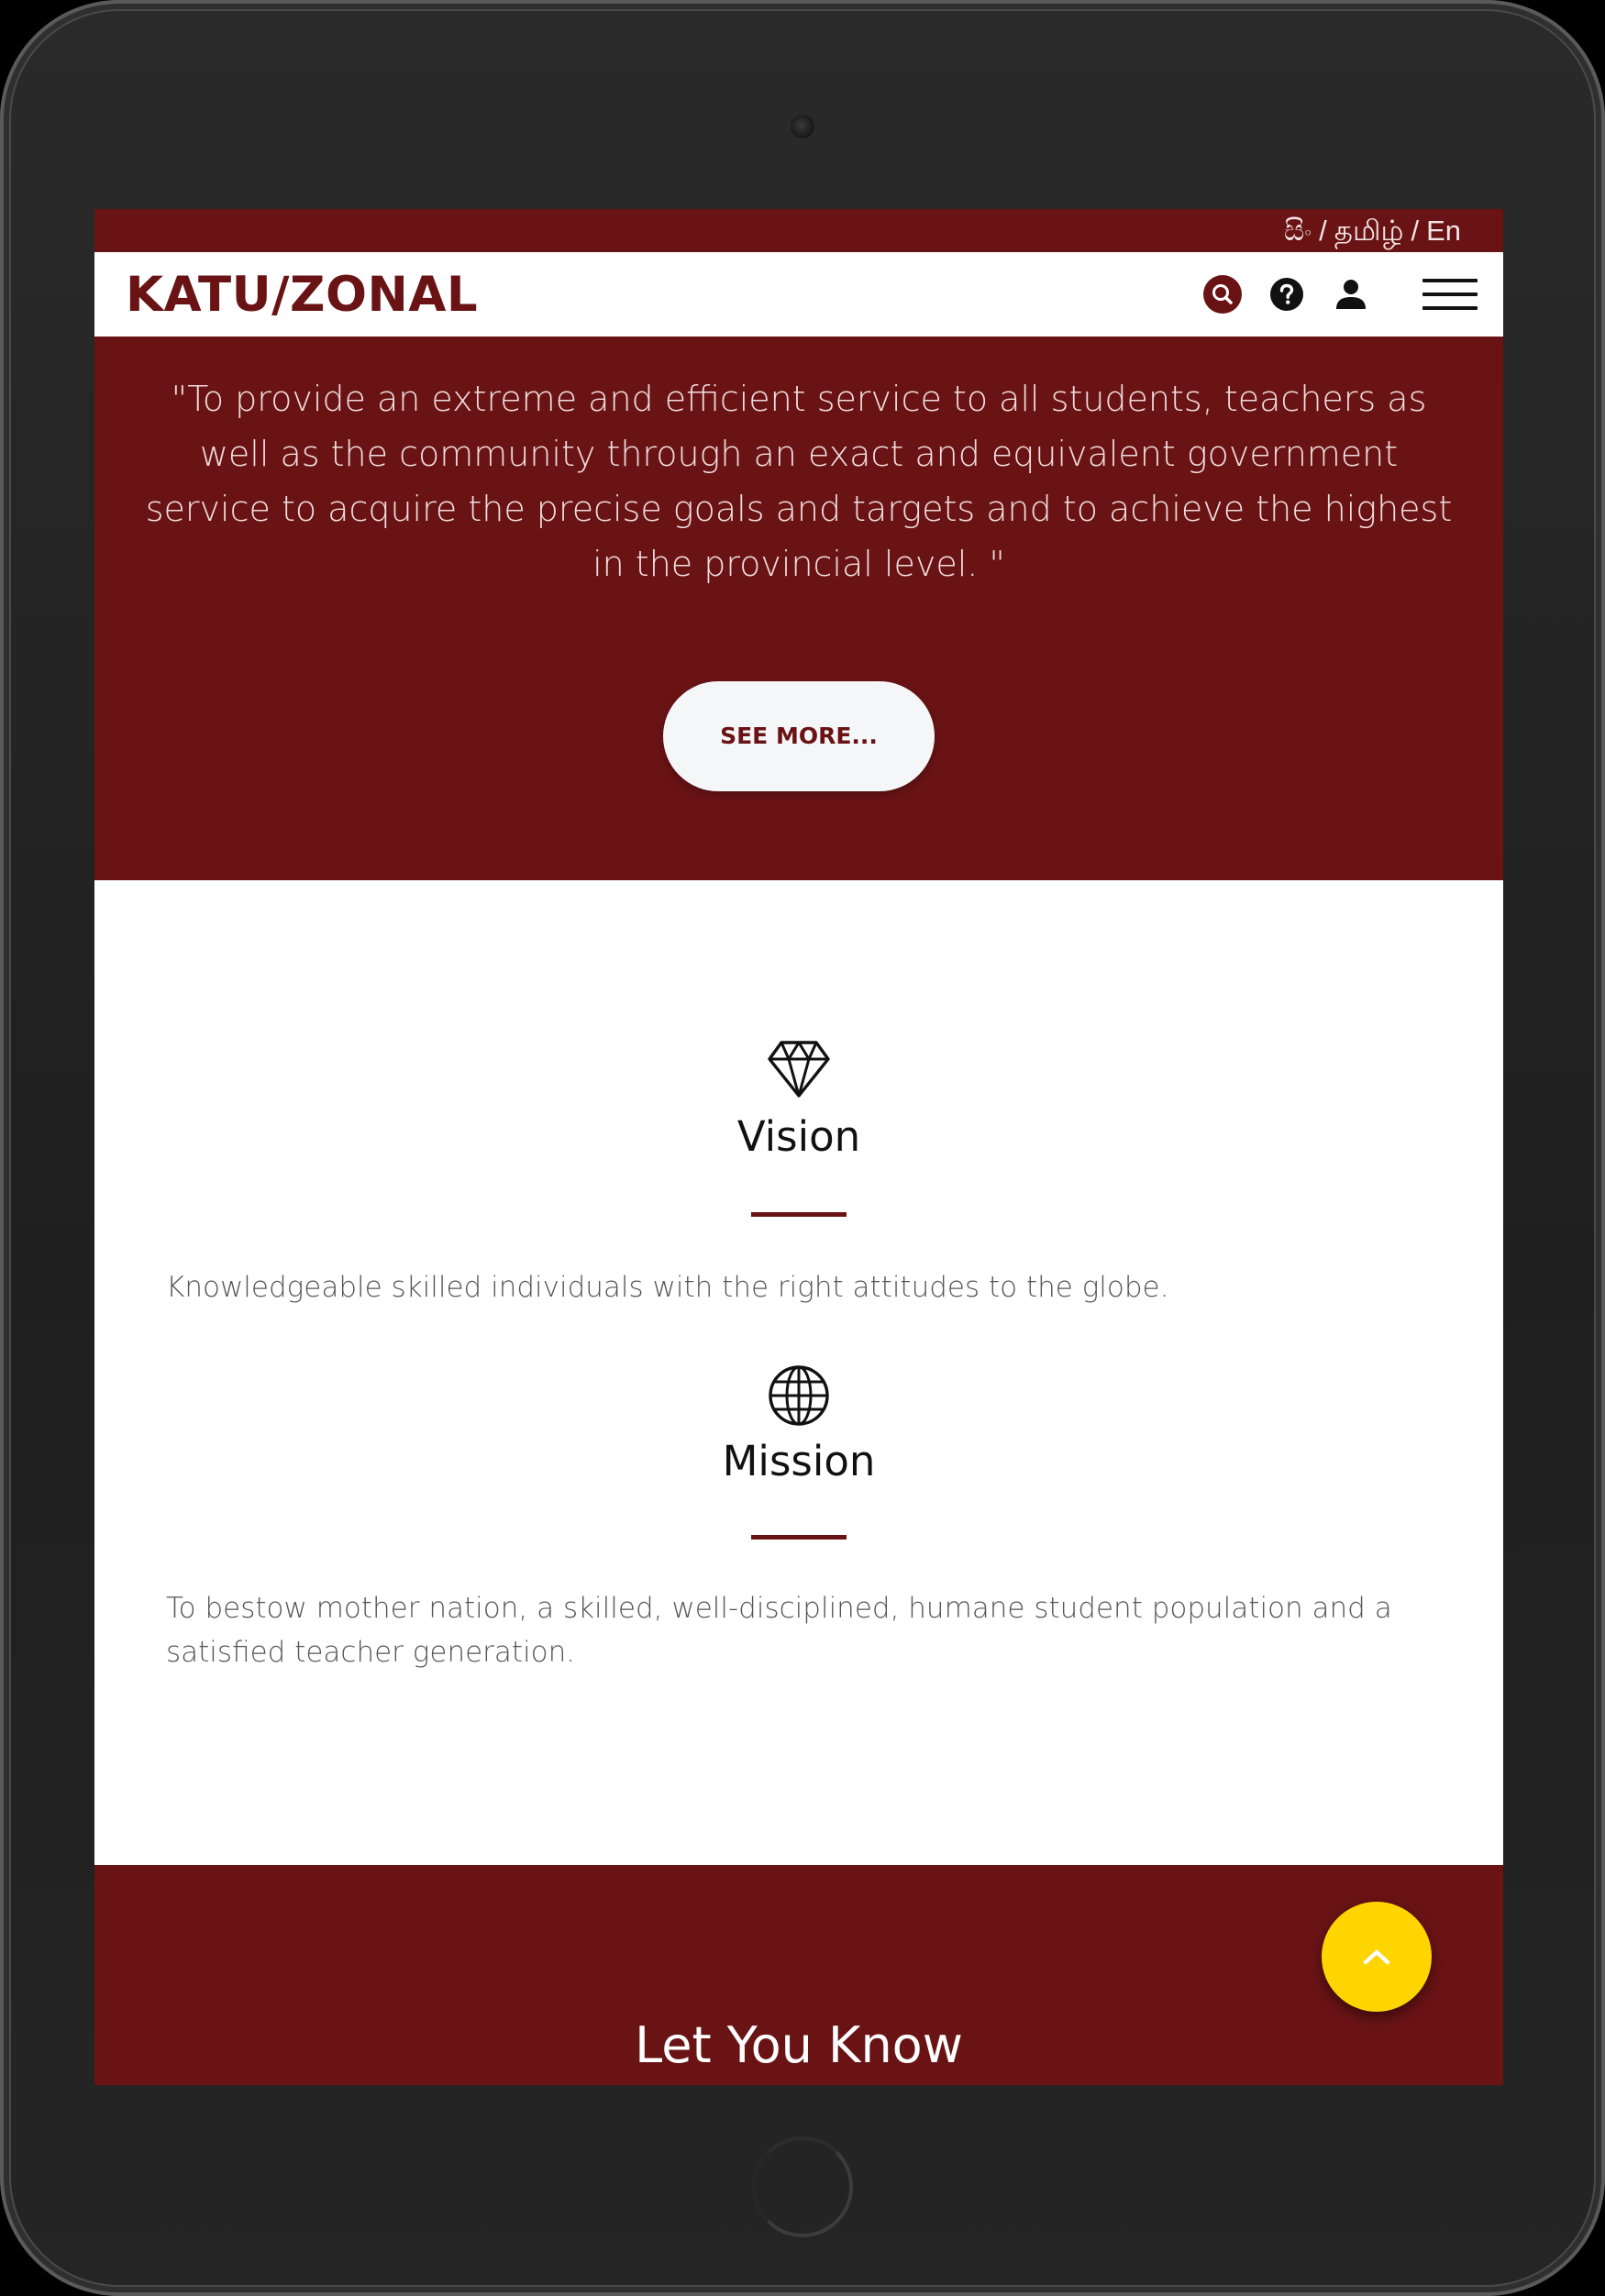  Describe the element at coordinates (799, 1069) in the screenshot. I see `diamond-icon` at that location.